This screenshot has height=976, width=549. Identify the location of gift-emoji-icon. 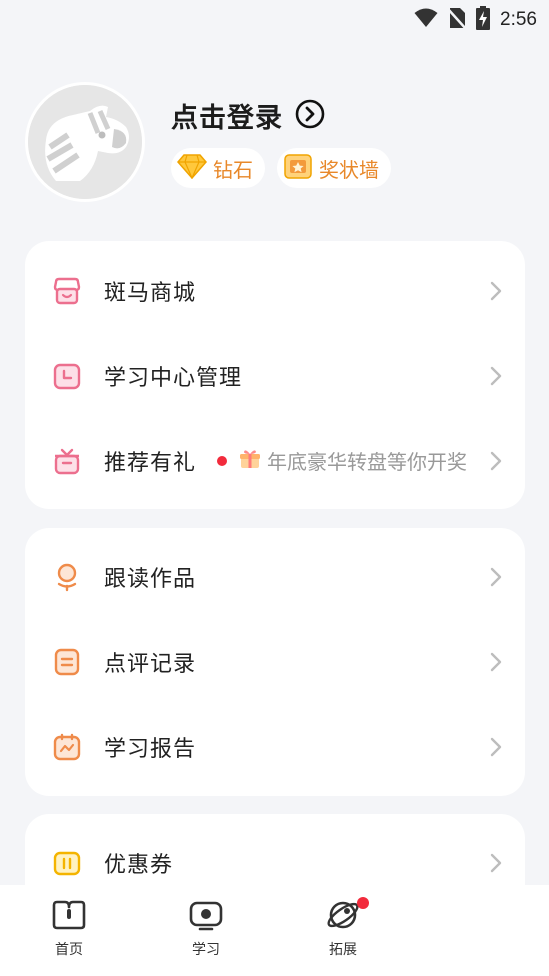
(250, 461).